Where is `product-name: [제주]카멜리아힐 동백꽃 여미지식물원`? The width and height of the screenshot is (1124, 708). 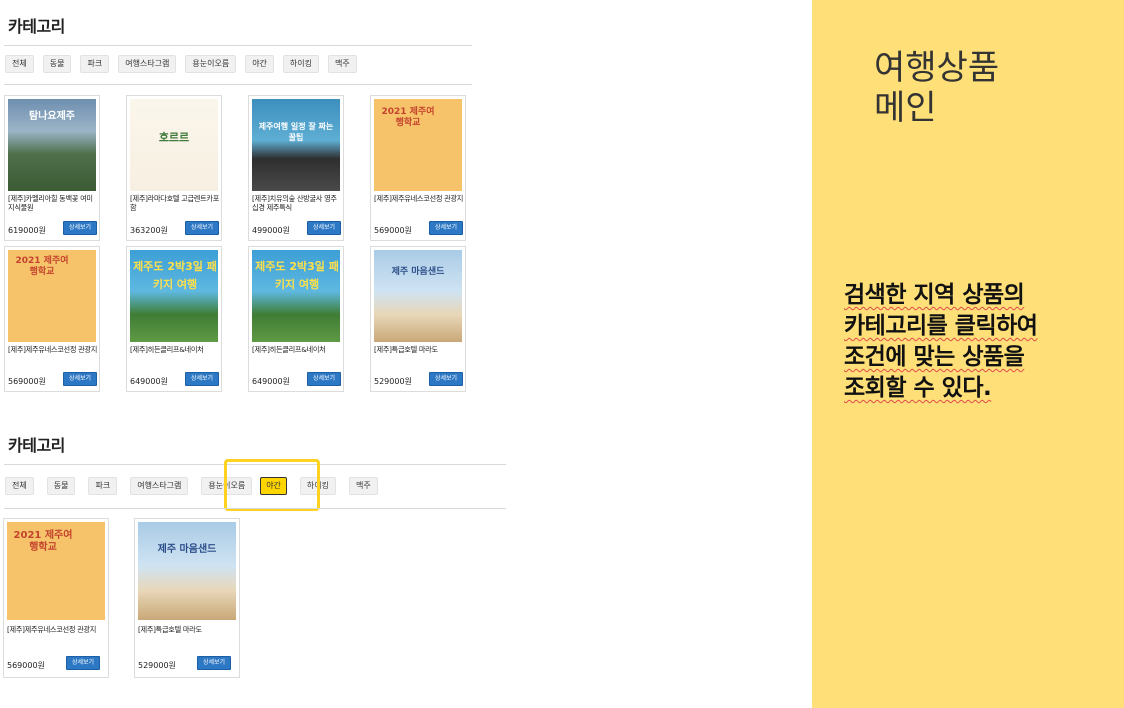 product-name: [제주]카멜리아힐 동백꽃 여미지식물원 is located at coordinates (53, 204).